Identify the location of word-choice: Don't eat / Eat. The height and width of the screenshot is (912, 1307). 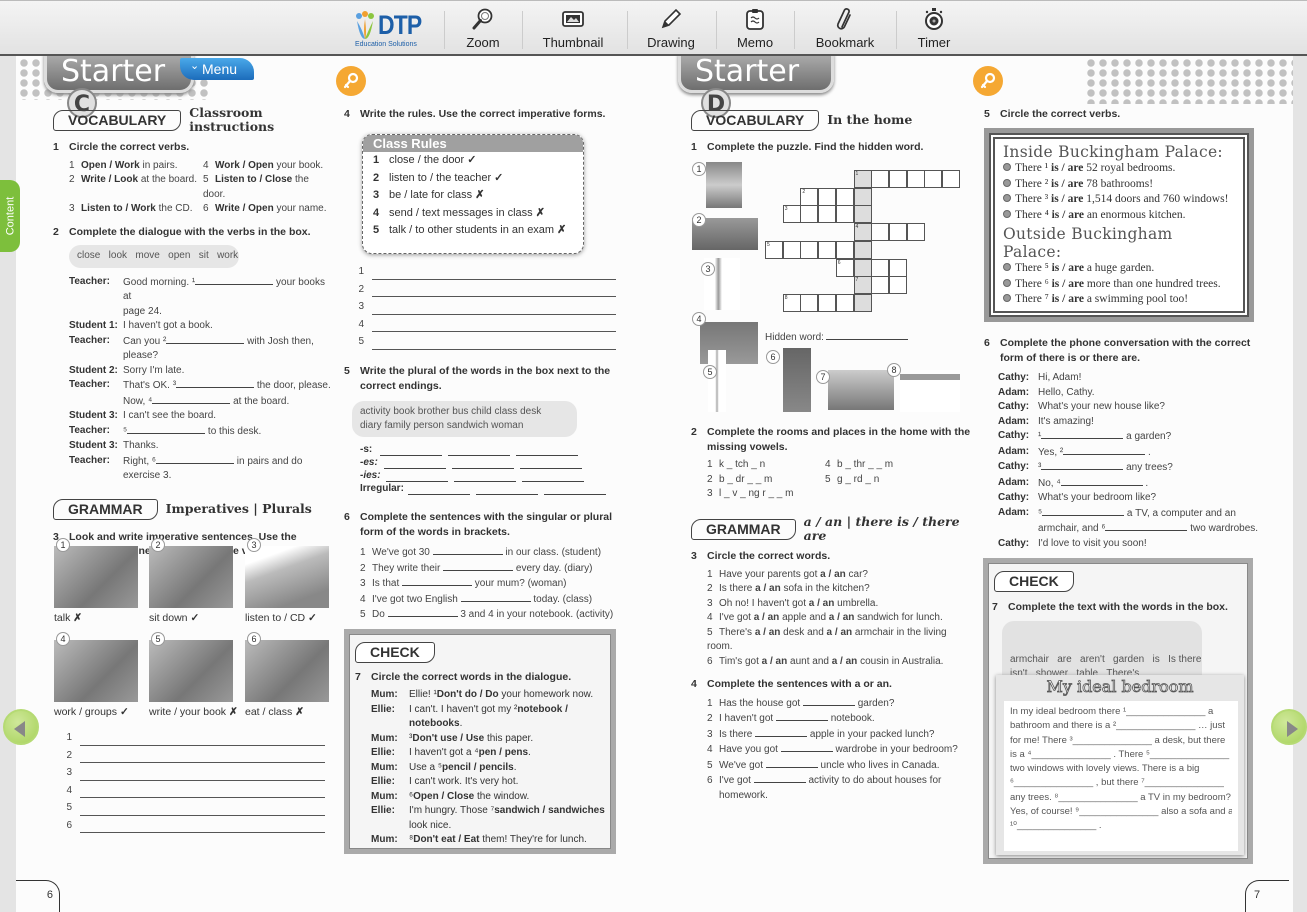
(446, 839).